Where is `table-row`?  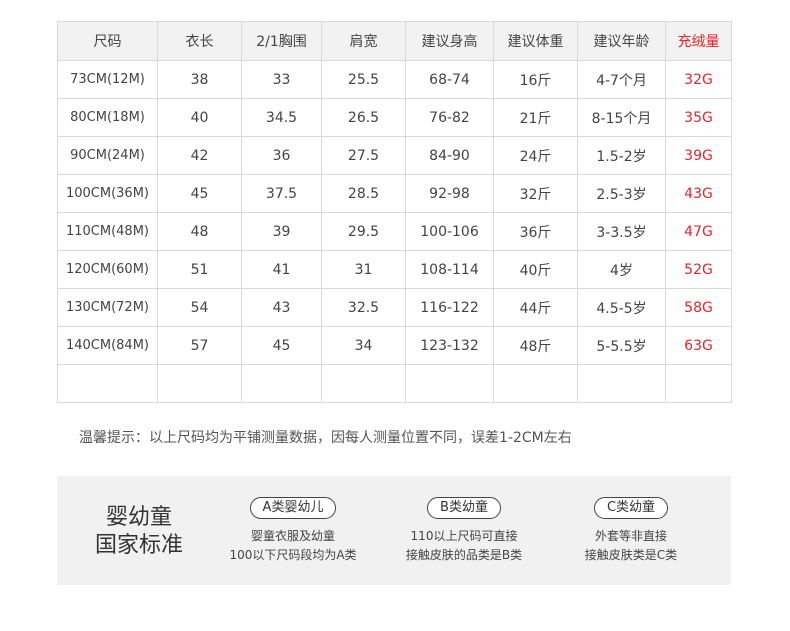
table-row is located at coordinates (394, 383).